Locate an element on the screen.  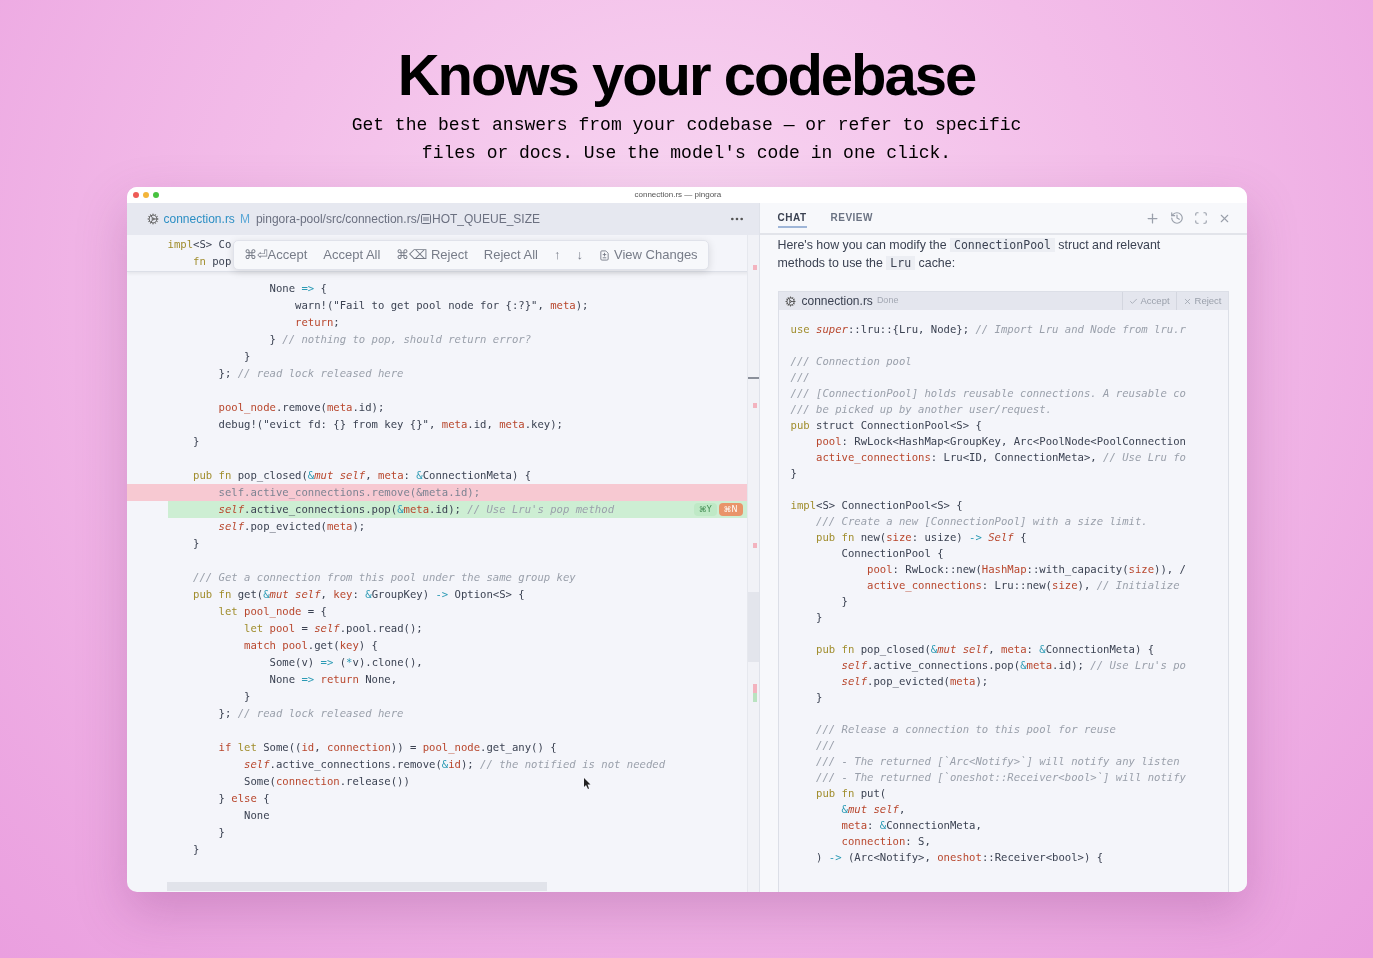
panel-tab: CHAT is located at coordinates (792, 218).